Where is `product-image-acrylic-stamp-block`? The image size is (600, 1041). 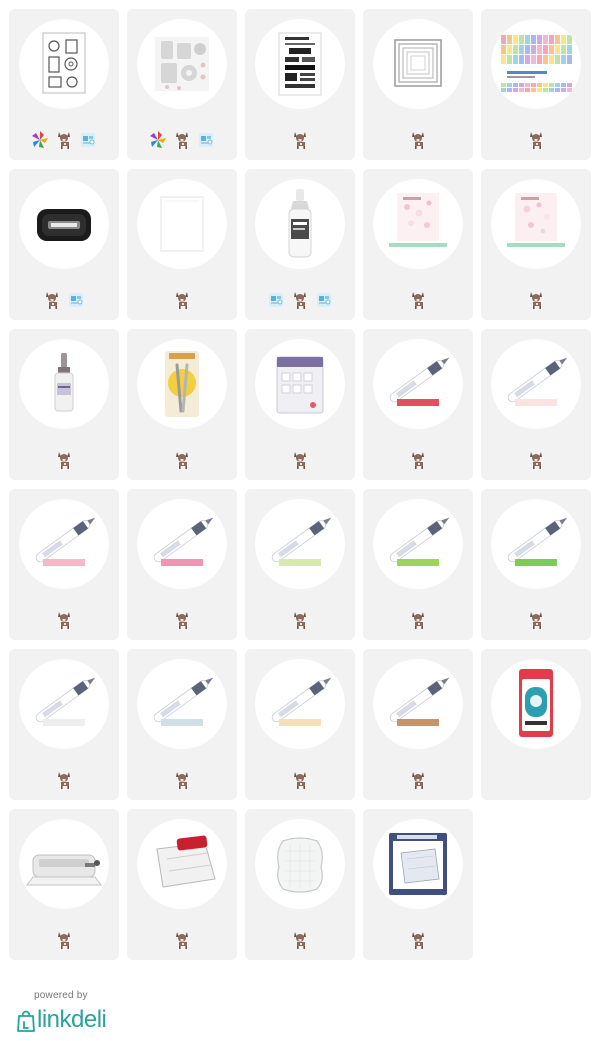
product-image-acrylic-stamp-block is located at coordinates (300, 864).